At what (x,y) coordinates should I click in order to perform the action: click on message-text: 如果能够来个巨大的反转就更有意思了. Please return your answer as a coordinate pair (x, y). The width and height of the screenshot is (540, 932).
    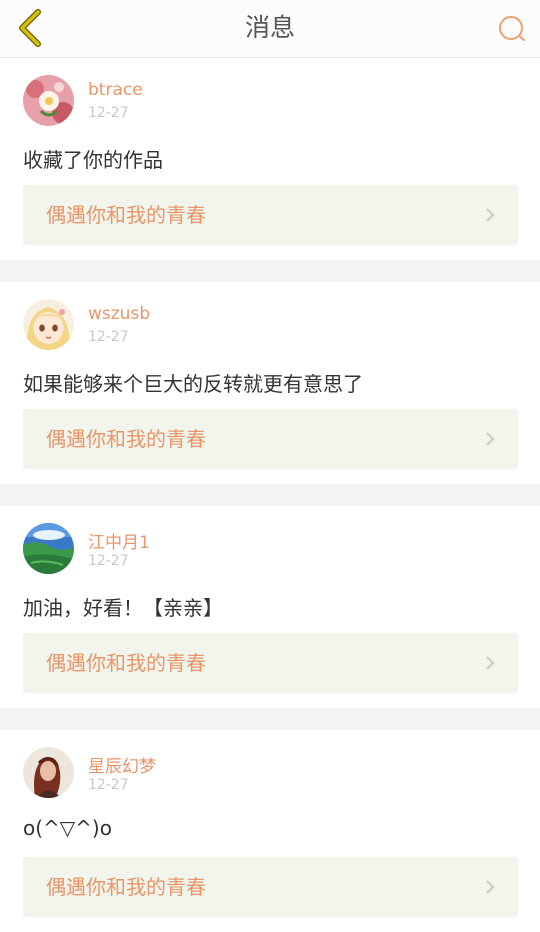
    Looking at the image, I should click on (193, 384).